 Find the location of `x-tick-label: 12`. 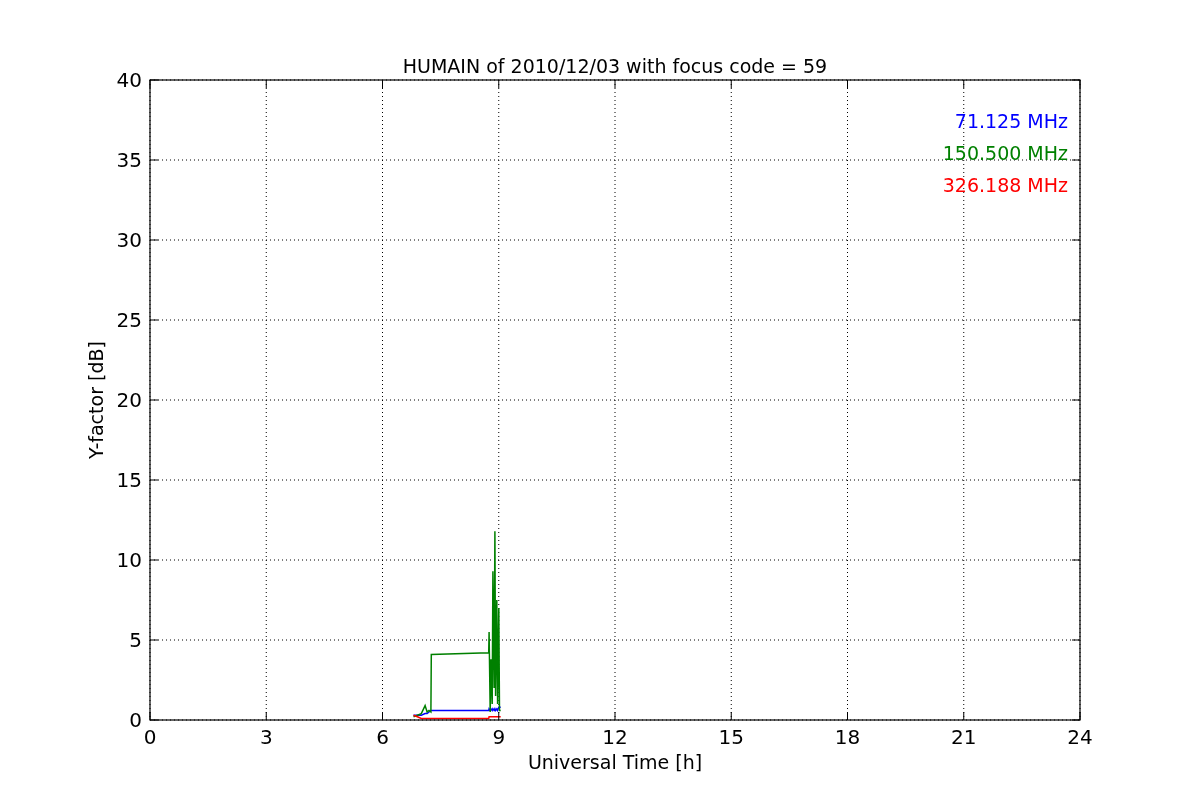

x-tick-label: 12 is located at coordinates (615, 737).